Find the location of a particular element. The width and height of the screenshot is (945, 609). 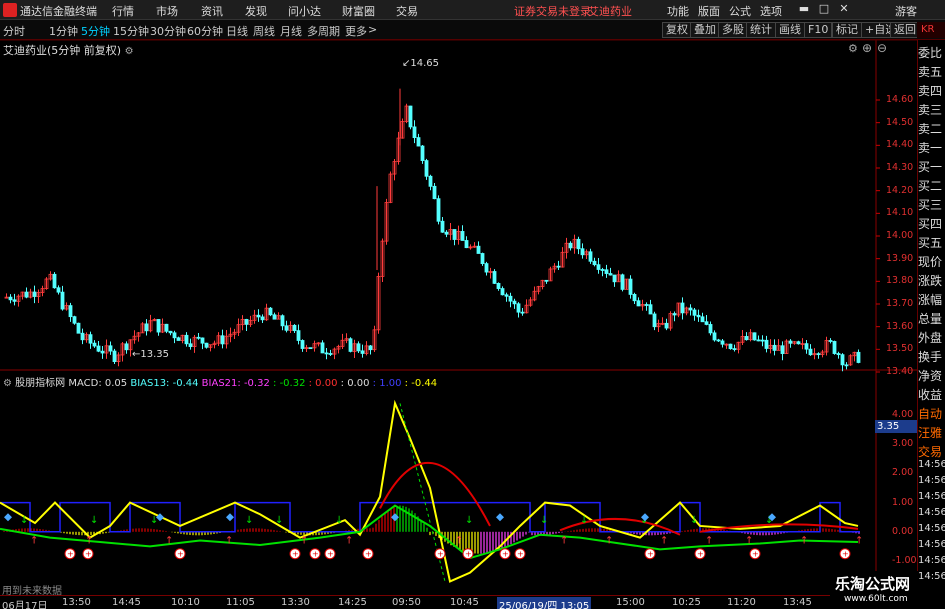

menu-trade: 交易 is located at coordinates (407, 11).